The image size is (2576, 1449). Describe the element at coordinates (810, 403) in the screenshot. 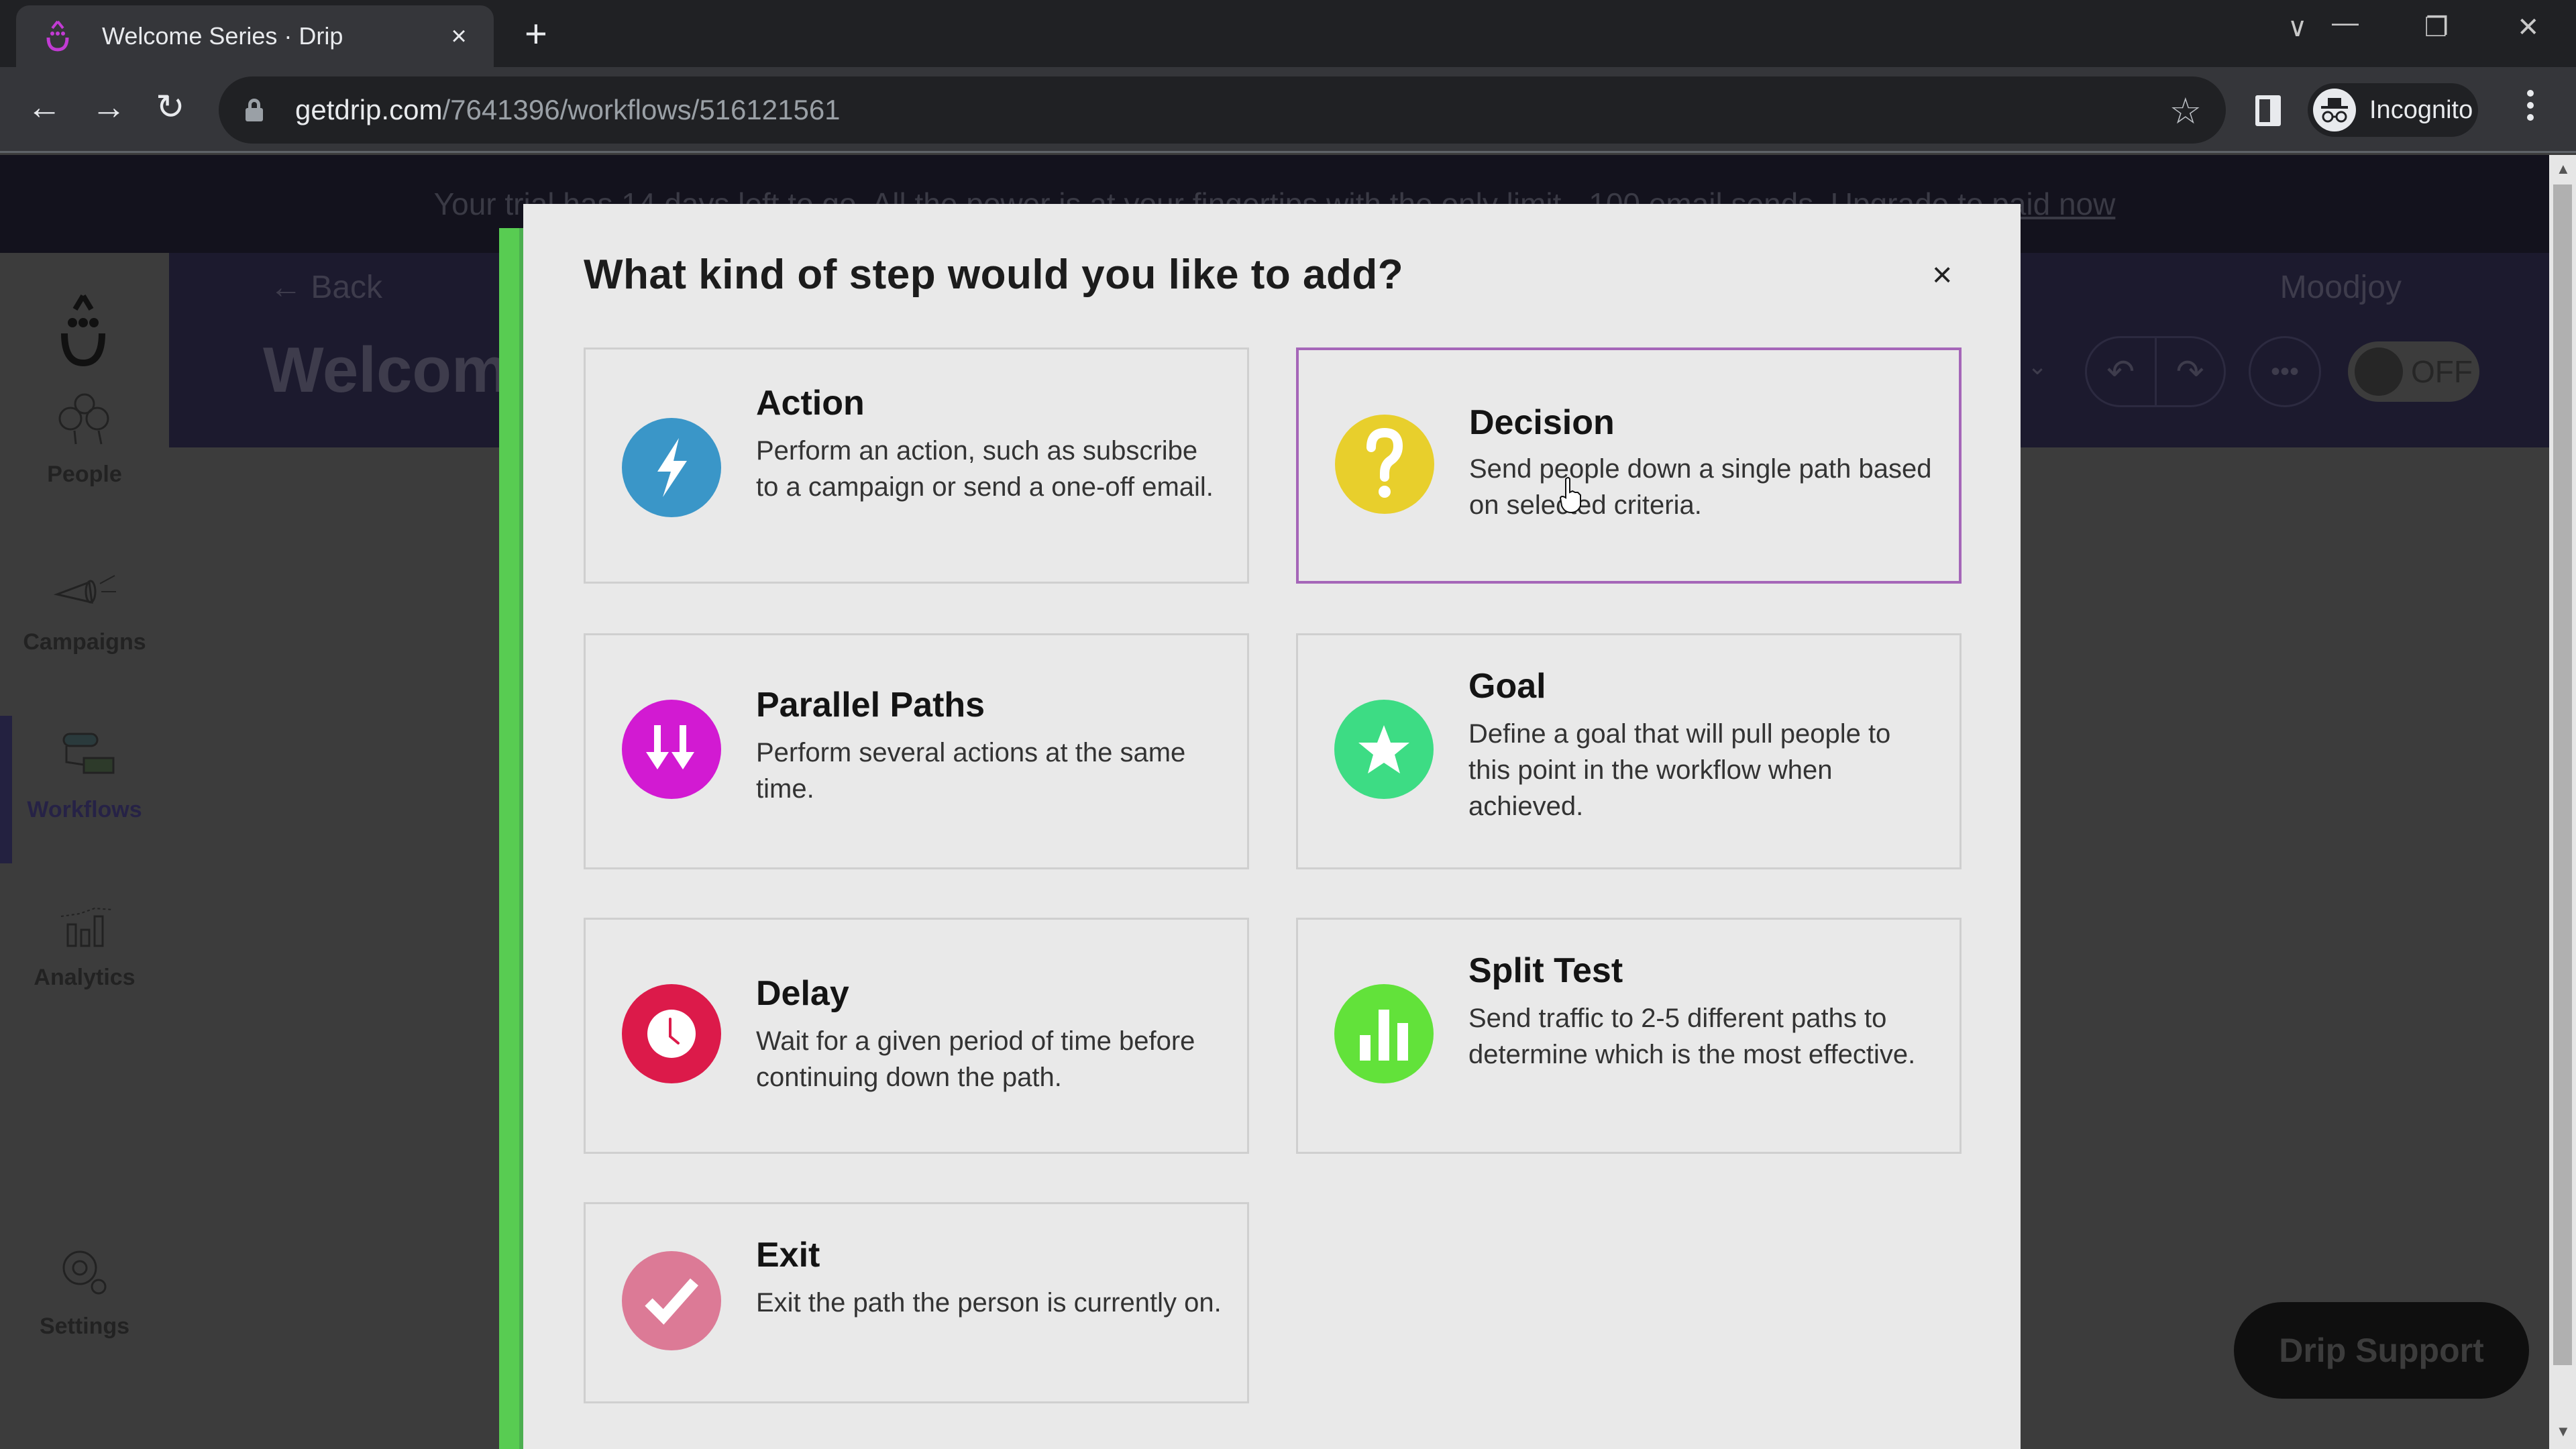

I see `step-title: Action` at that location.